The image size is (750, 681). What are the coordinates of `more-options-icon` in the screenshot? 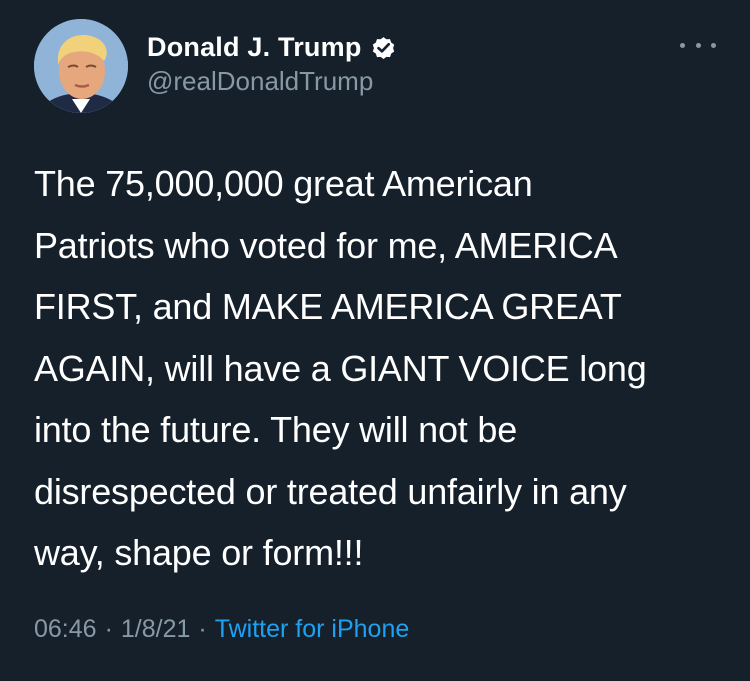 It's located at (698, 45).